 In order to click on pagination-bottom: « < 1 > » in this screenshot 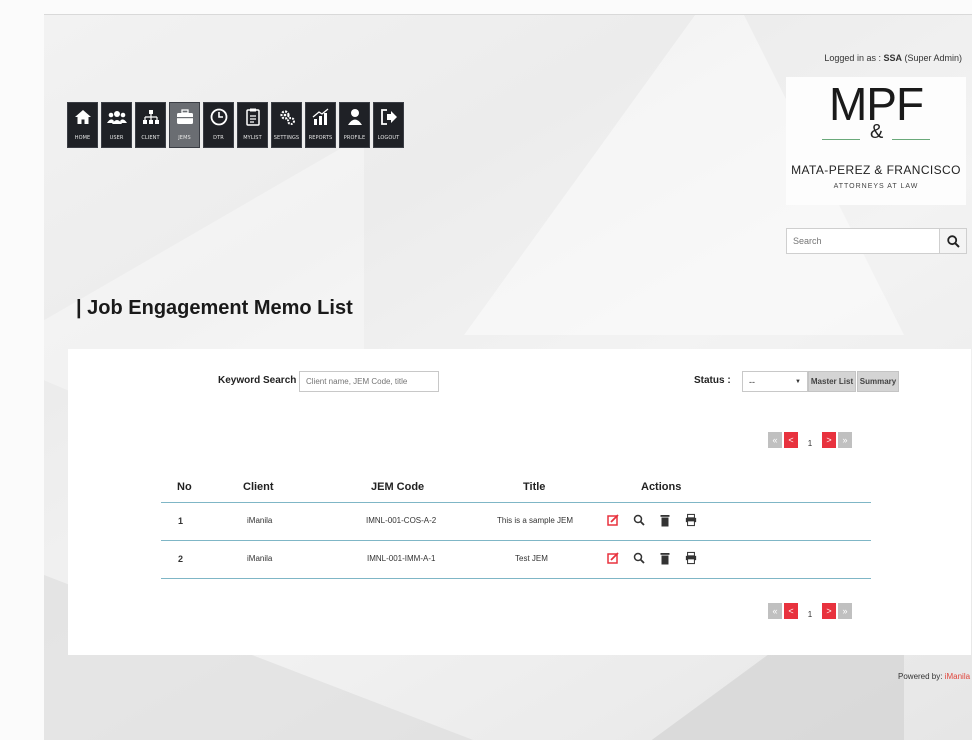, I will do `click(811, 611)`.